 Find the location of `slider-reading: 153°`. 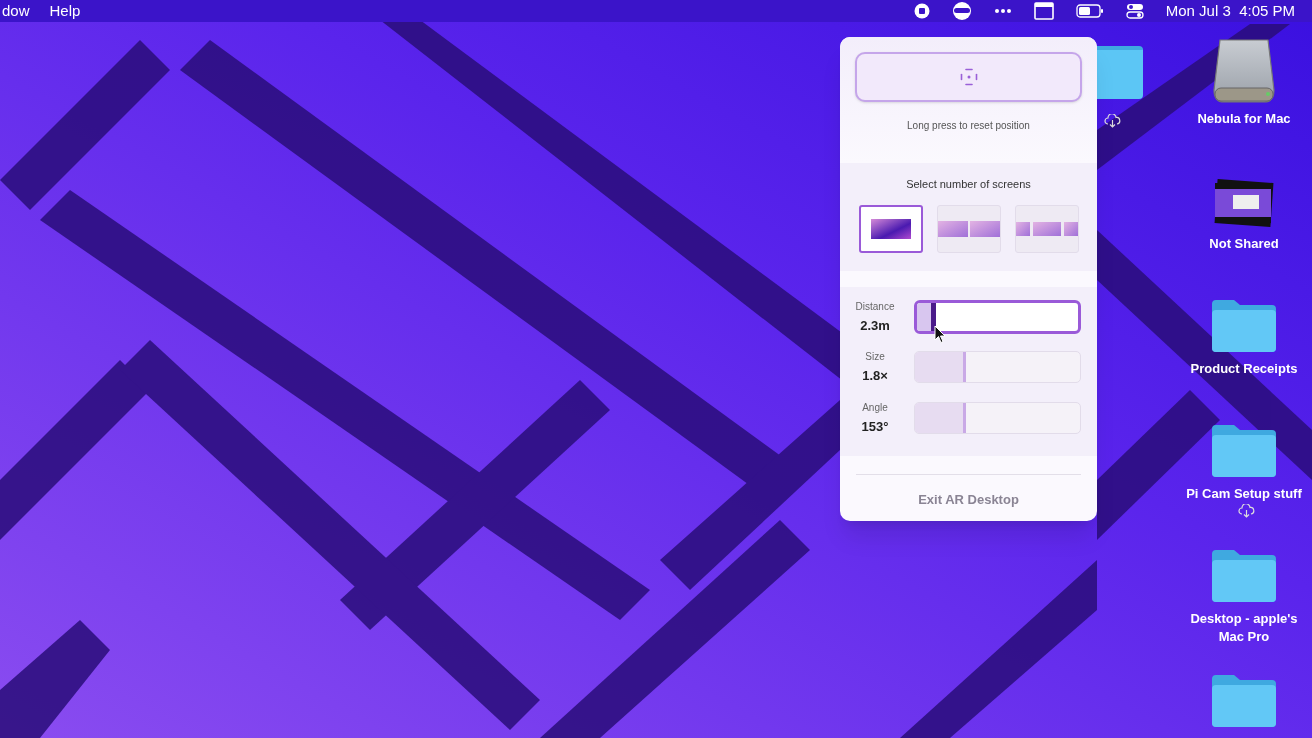

slider-reading: 153° is located at coordinates (875, 426).